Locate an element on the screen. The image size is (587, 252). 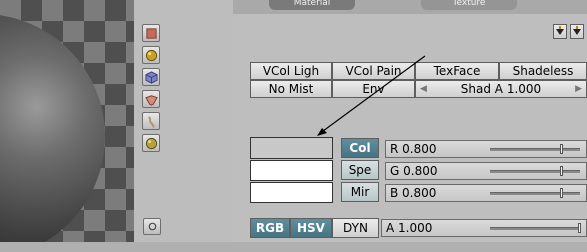
paste-button is located at coordinates (577, 31).